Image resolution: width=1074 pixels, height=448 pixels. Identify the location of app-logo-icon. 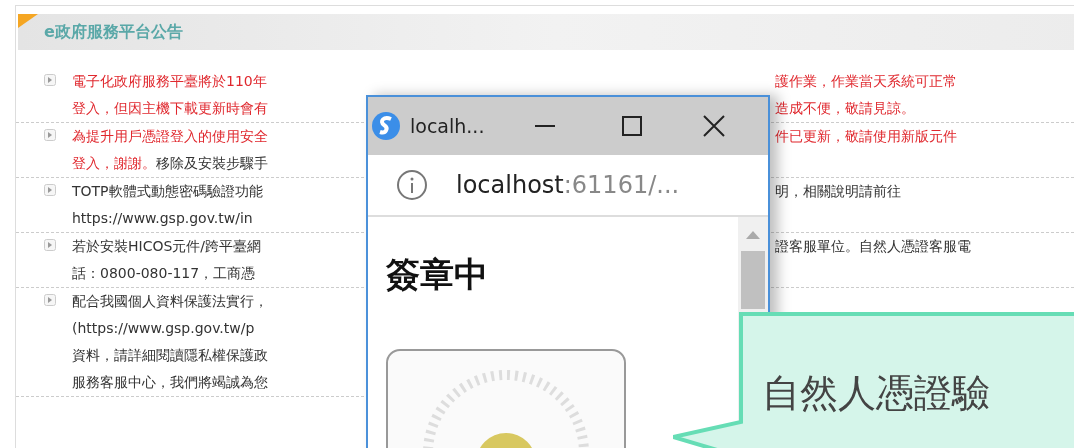
(386, 126).